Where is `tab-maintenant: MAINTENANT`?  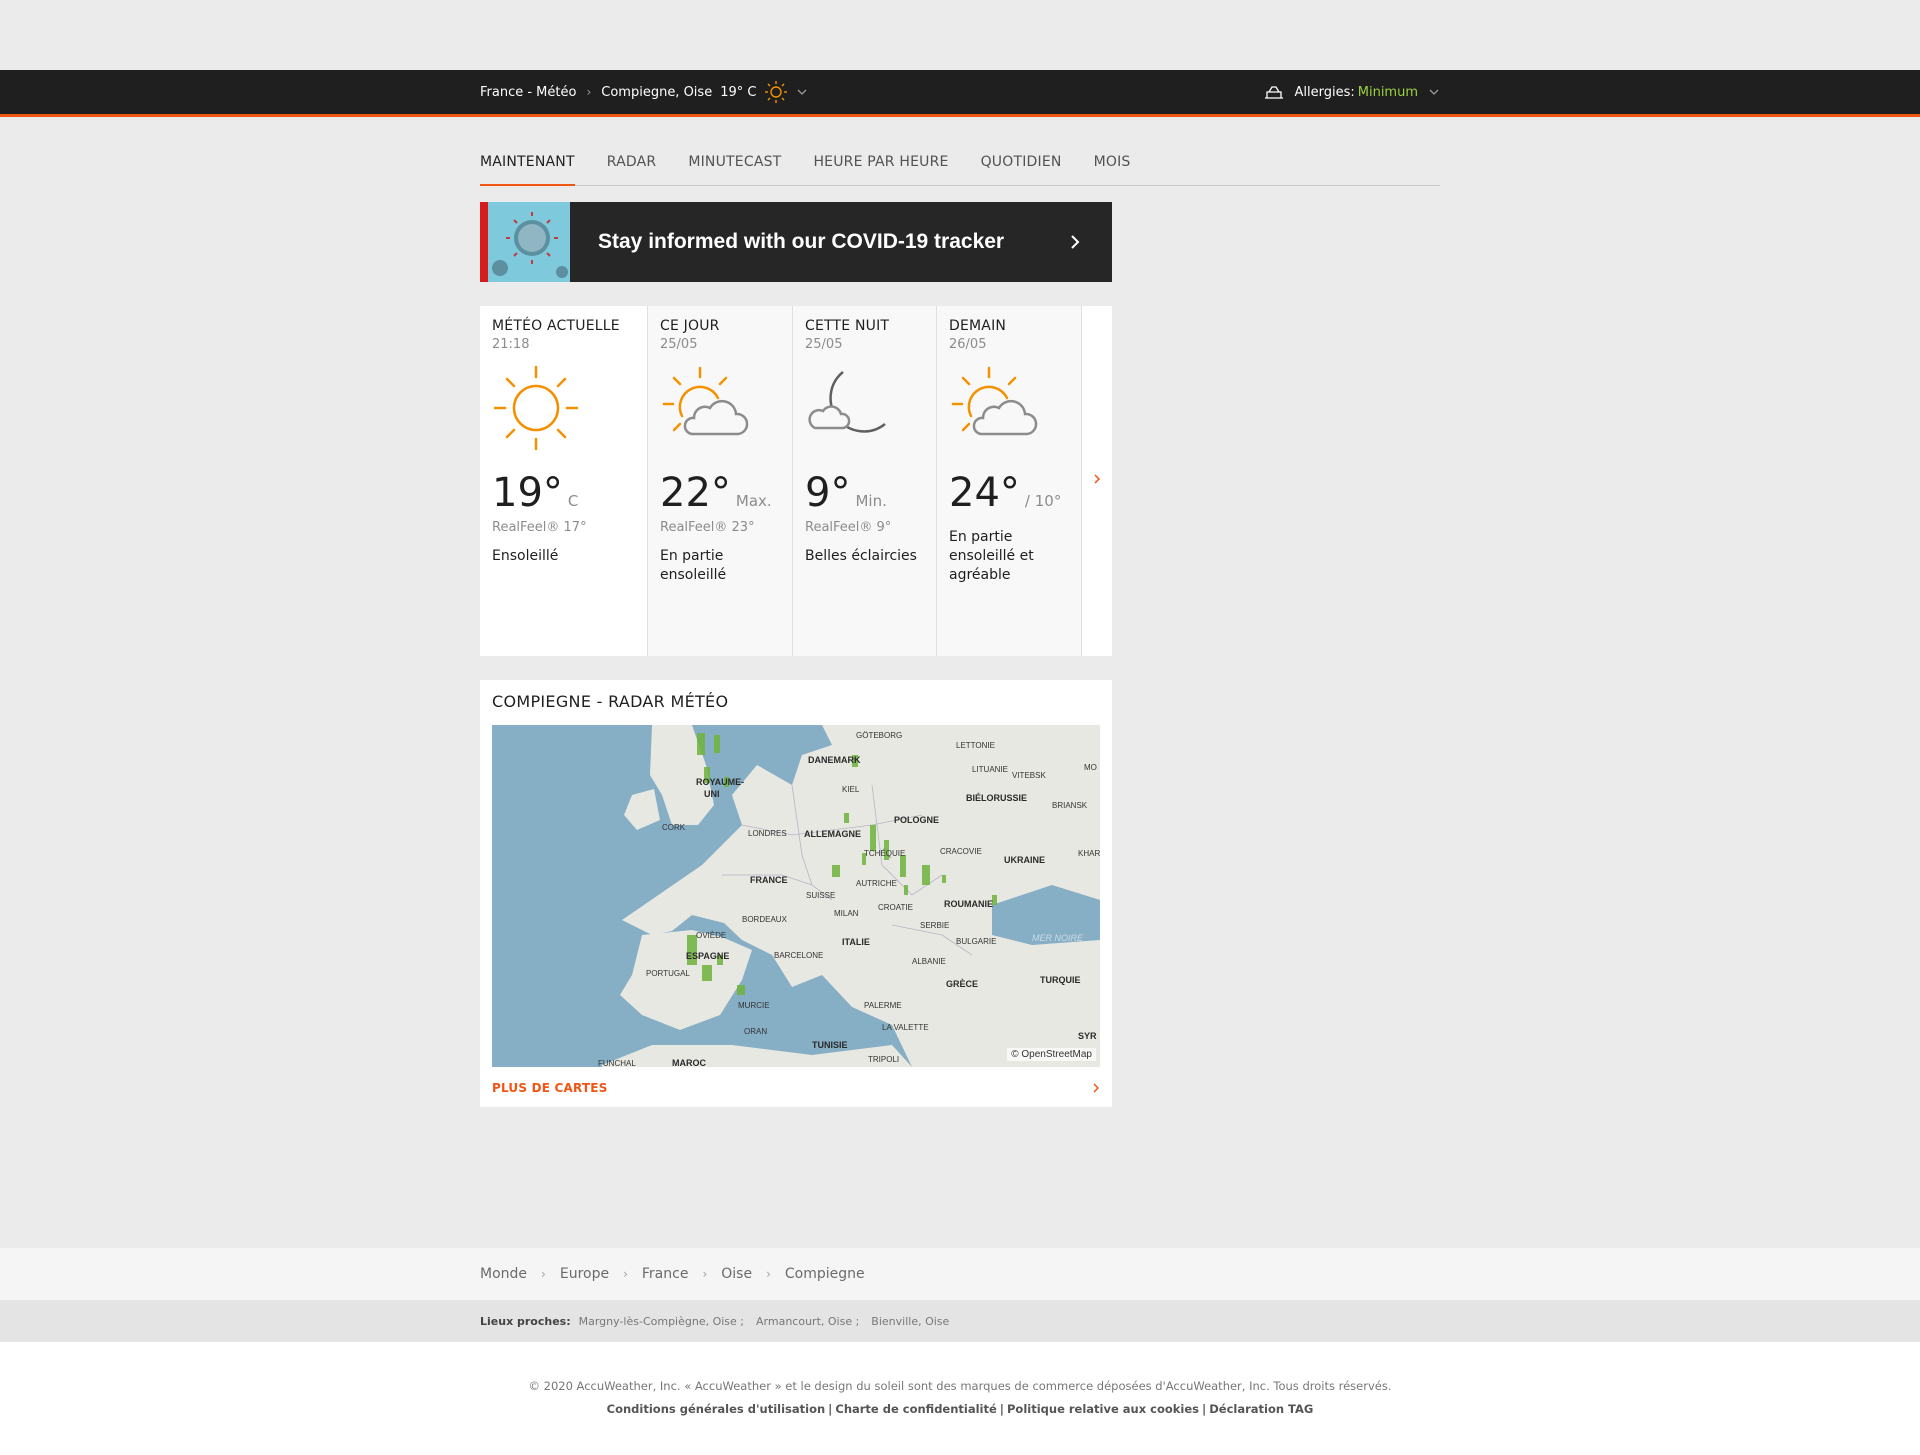 tab-maintenant: MAINTENANT is located at coordinates (527, 163).